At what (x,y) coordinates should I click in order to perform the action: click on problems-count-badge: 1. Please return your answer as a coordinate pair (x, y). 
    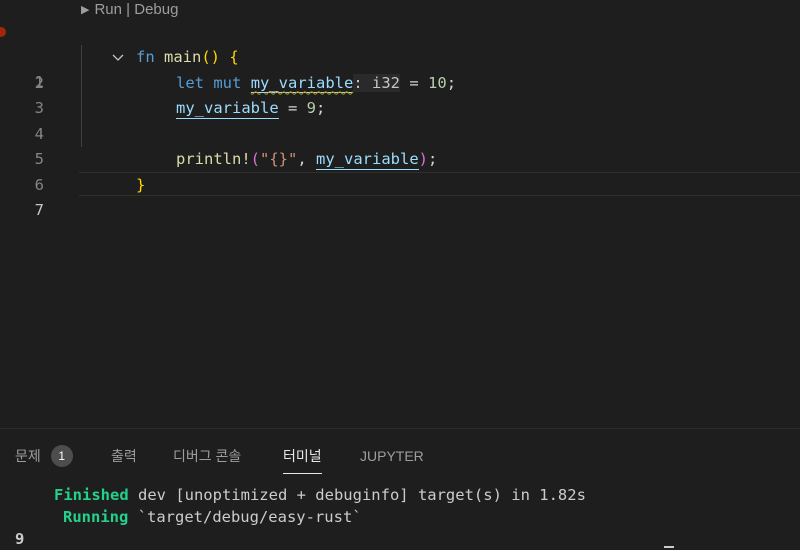
    Looking at the image, I should click on (61, 456).